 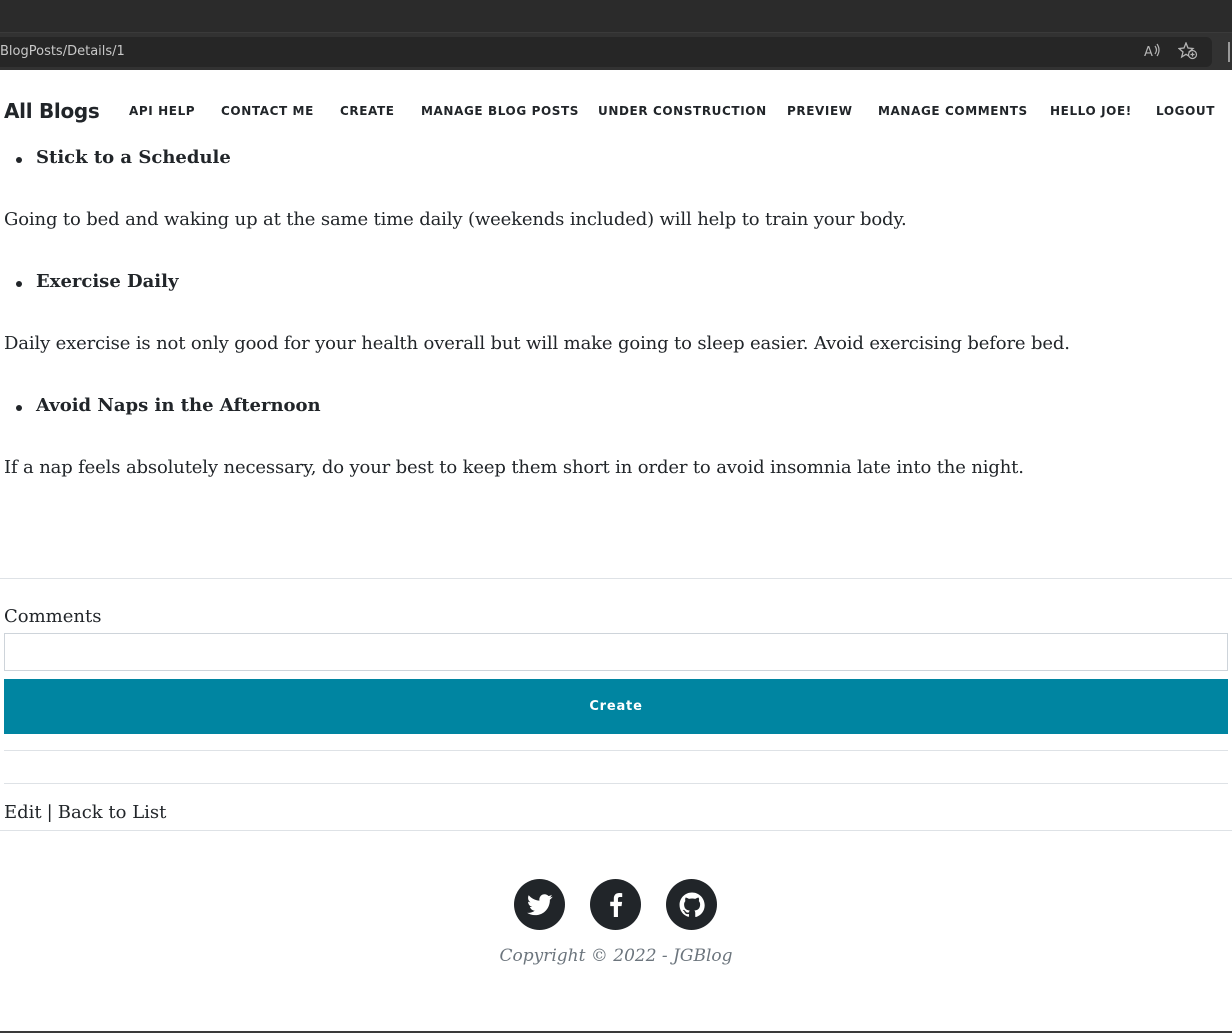 What do you see at coordinates (1185, 111) in the screenshot?
I see `nav-logout: Logout` at bounding box center [1185, 111].